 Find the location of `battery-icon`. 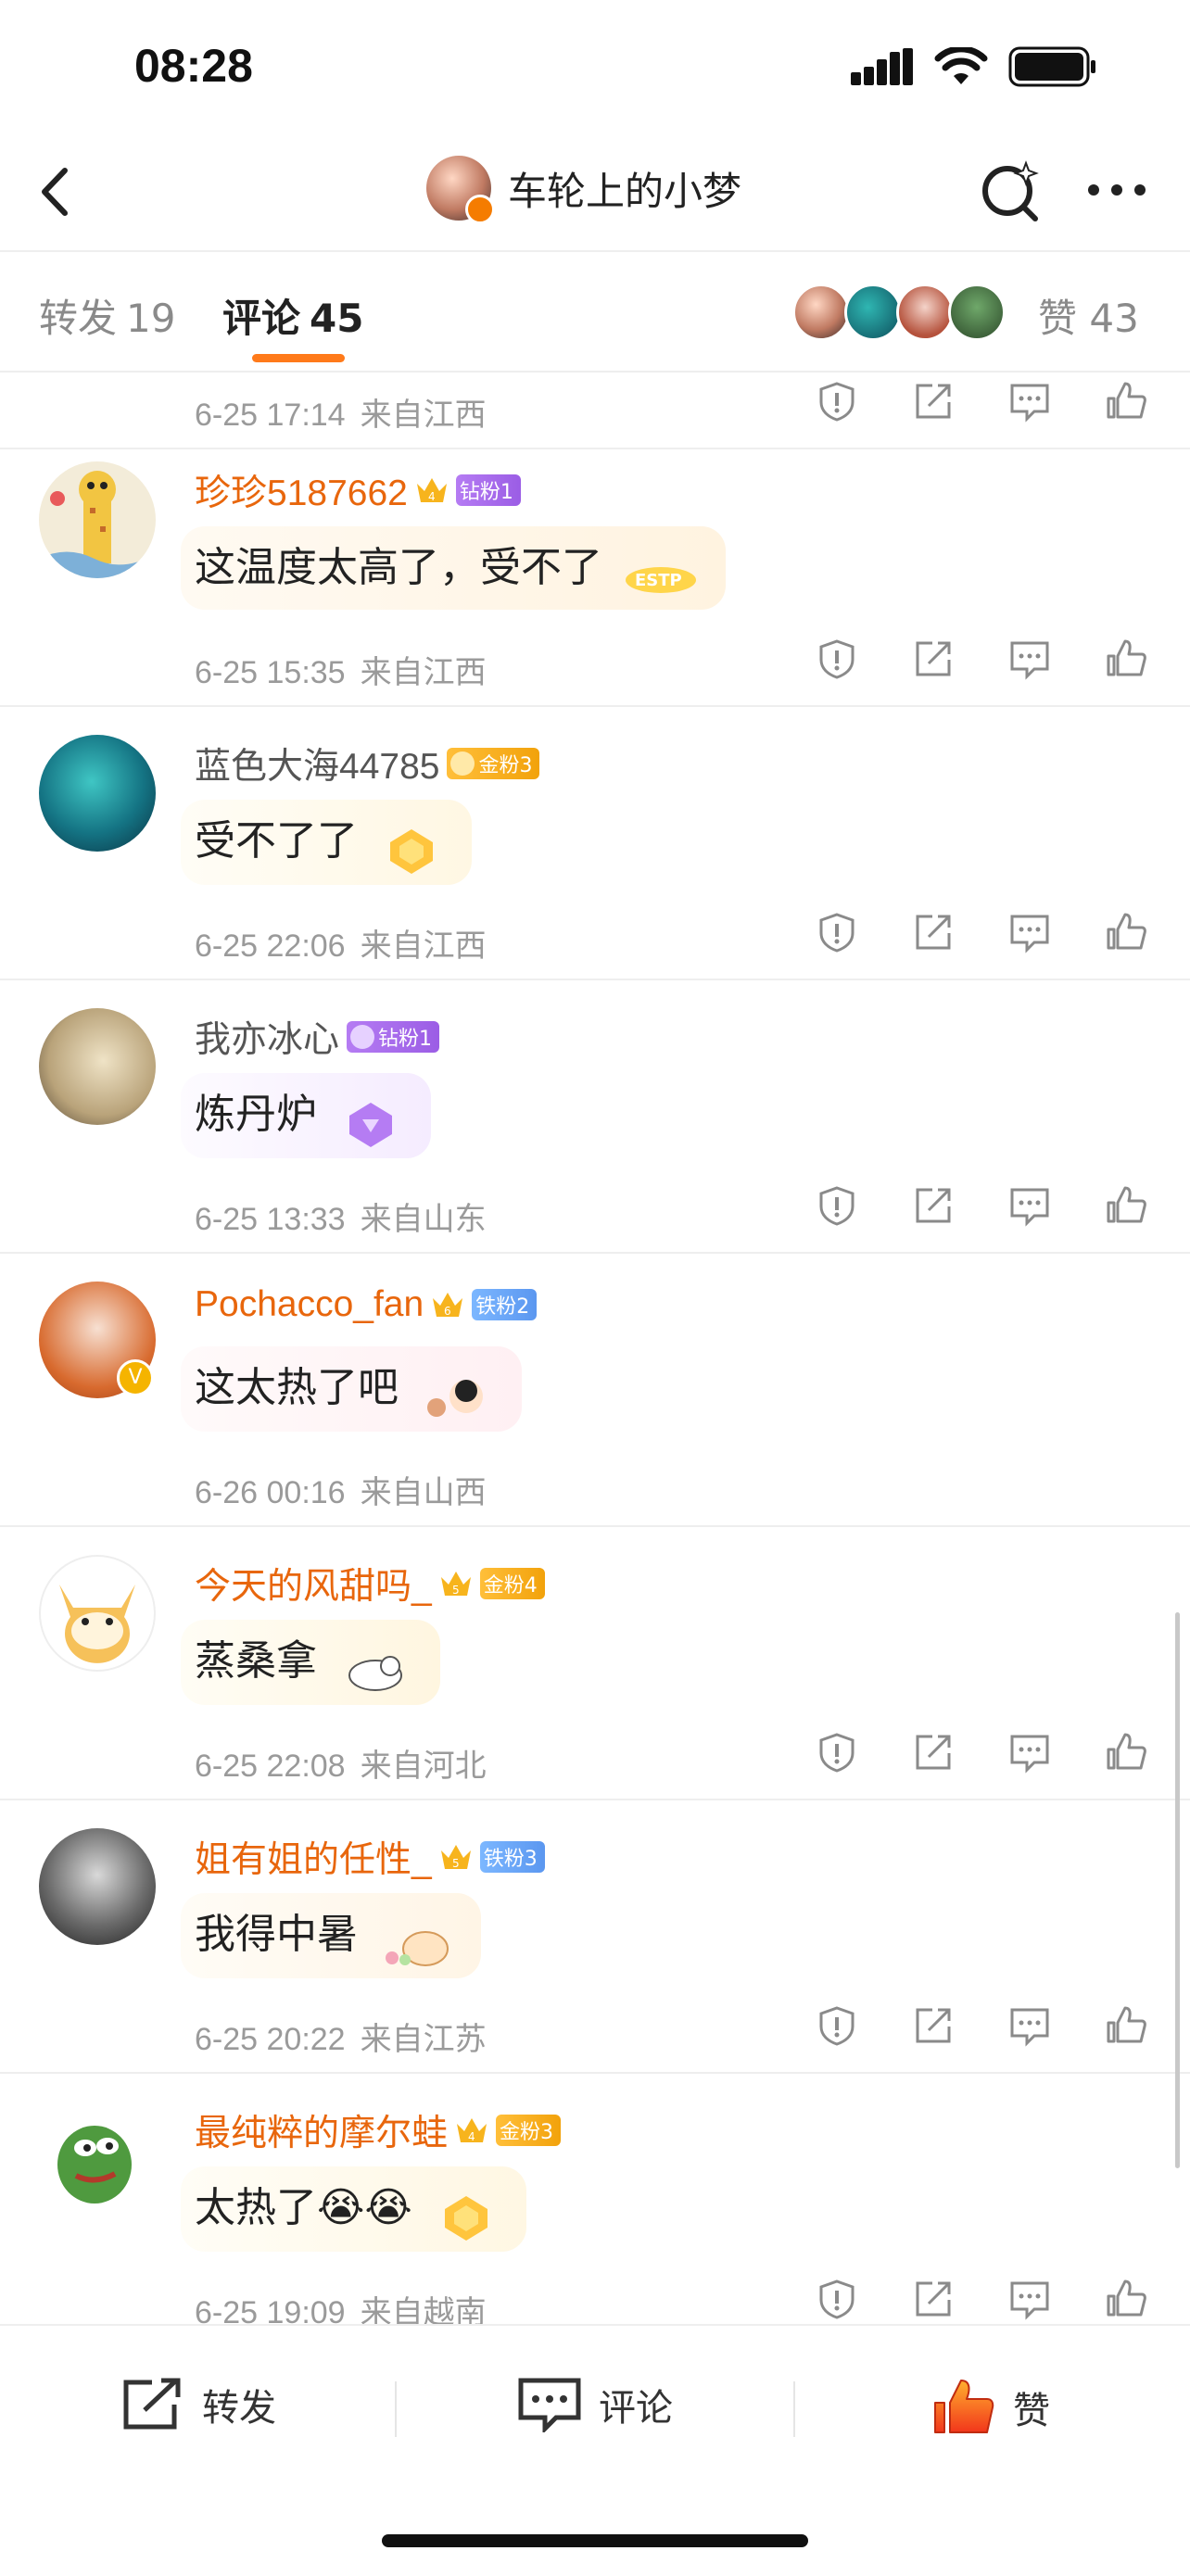

battery-icon is located at coordinates (1051, 66).